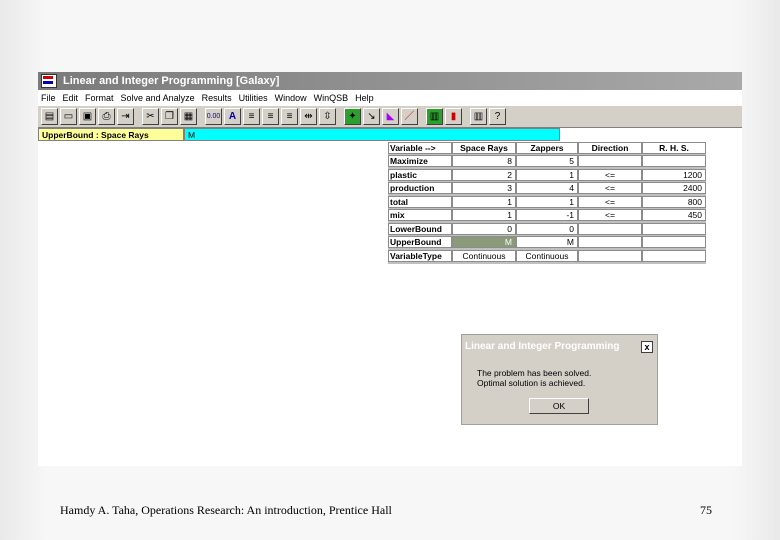 The image size is (780, 540). I want to click on graph-icon: ↘, so click(371, 116).